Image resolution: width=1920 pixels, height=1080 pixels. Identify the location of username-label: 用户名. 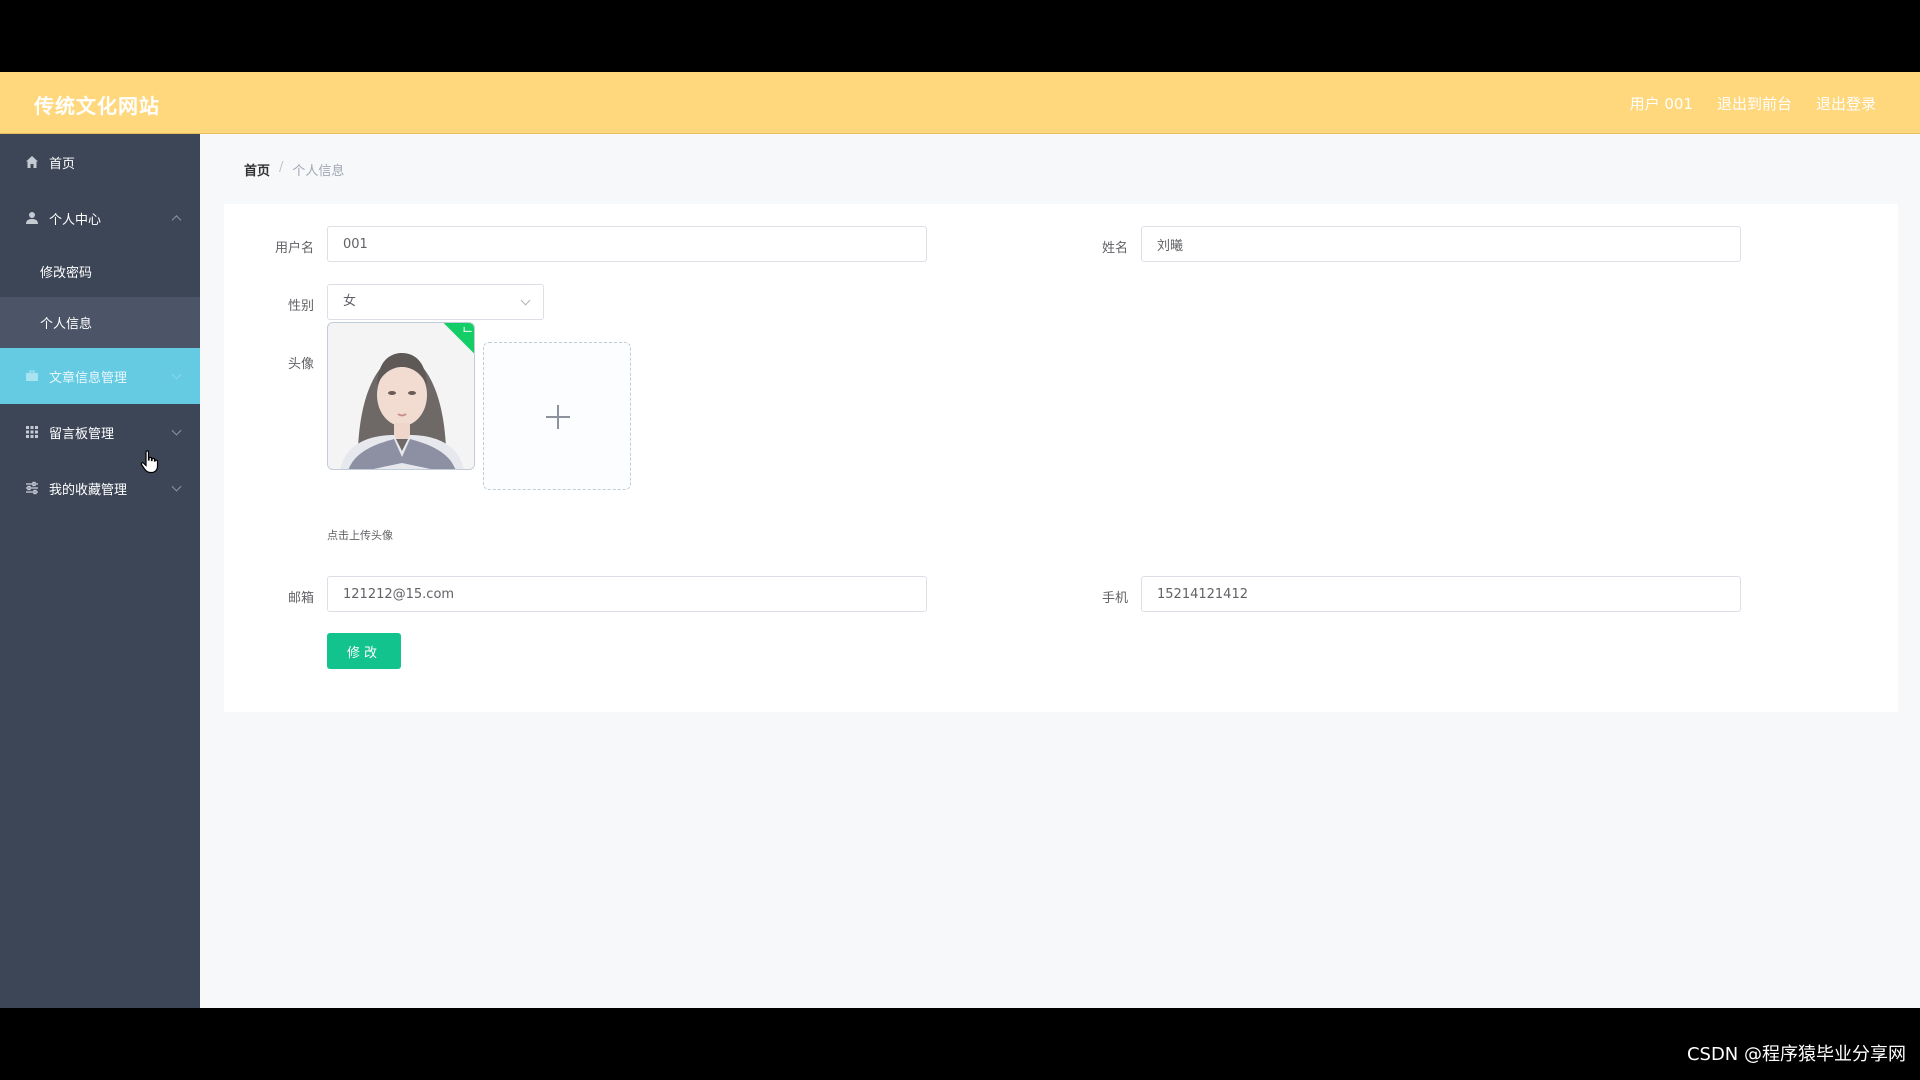
(294, 248).